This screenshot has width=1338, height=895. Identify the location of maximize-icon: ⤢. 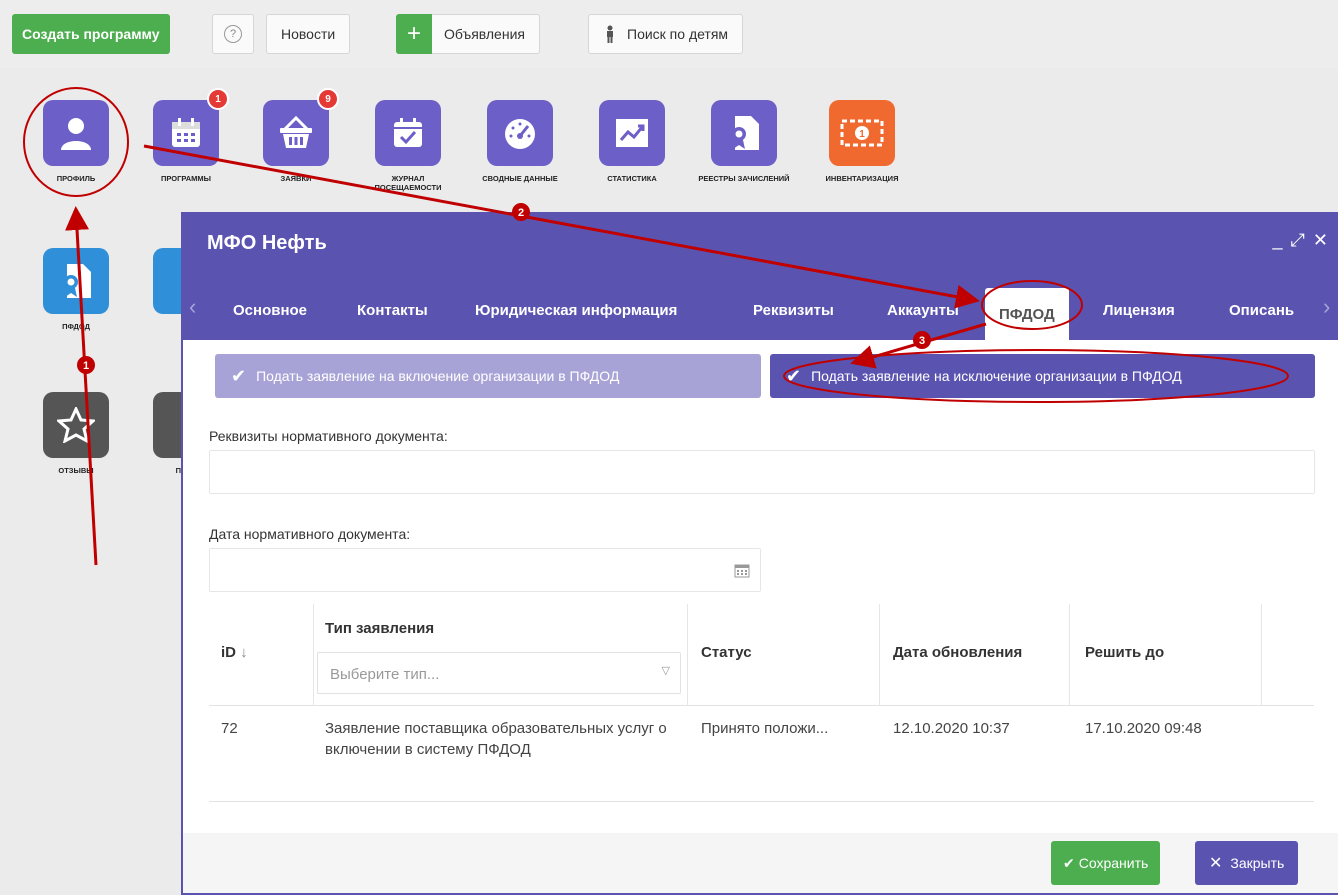
(1298, 240).